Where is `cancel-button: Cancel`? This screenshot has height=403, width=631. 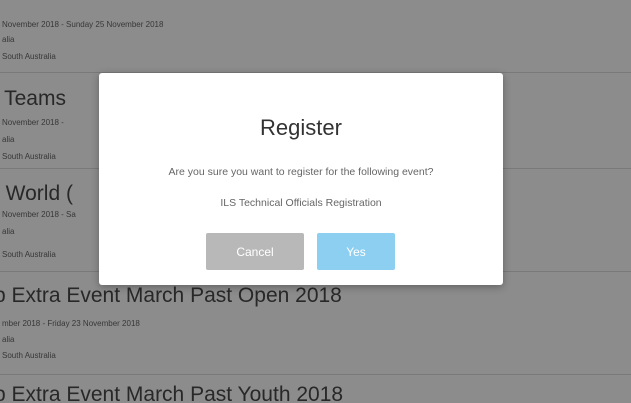 cancel-button: Cancel is located at coordinates (255, 251).